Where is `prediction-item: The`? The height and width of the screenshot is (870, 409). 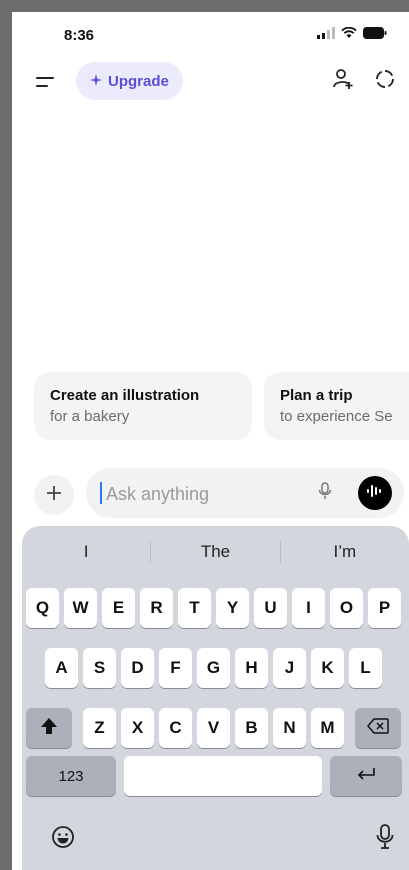 prediction-item: The is located at coordinates (215, 552).